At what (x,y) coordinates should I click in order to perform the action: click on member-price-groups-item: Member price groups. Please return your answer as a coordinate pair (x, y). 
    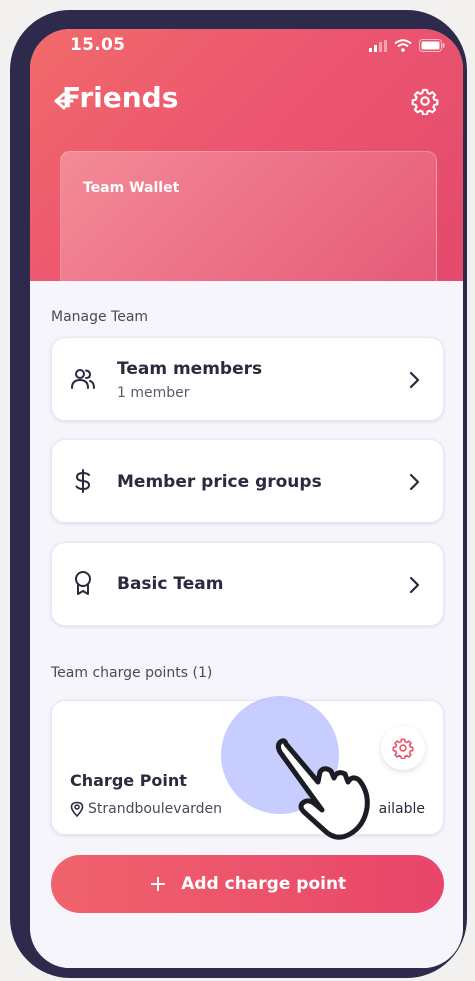
    Looking at the image, I should click on (247, 481).